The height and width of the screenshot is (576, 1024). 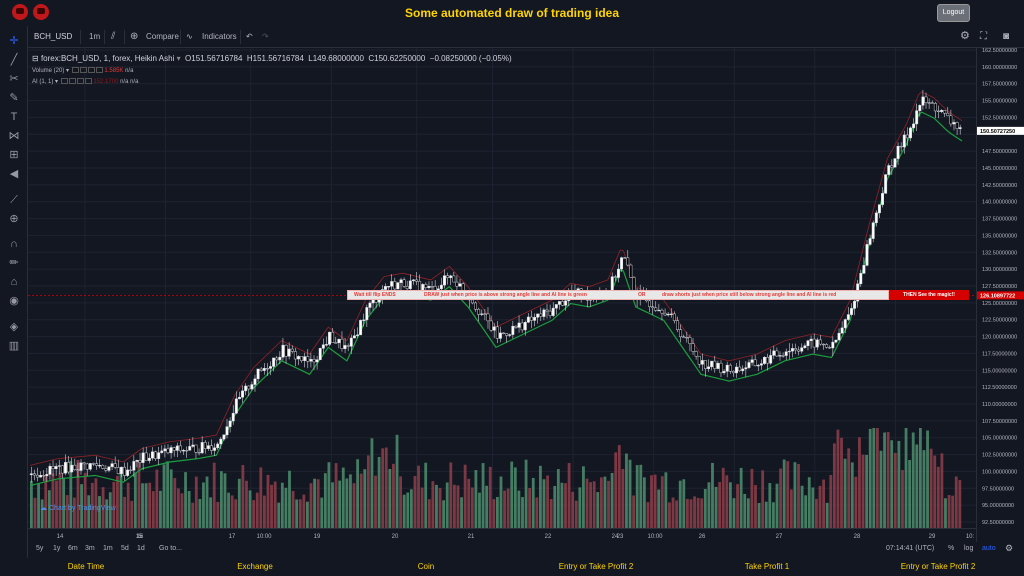 What do you see at coordinates (113, 36) in the screenshot?
I see `chart-style-icon: ⫽` at bounding box center [113, 36].